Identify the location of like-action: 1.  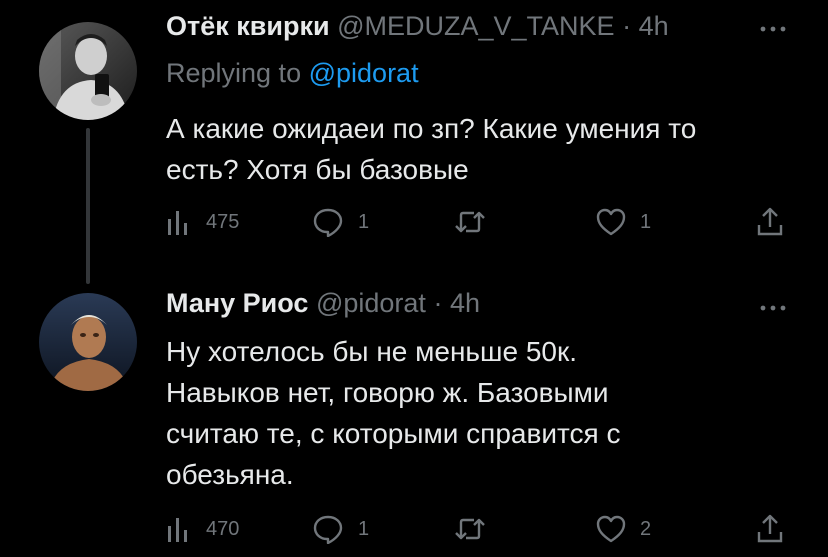
(623, 222).